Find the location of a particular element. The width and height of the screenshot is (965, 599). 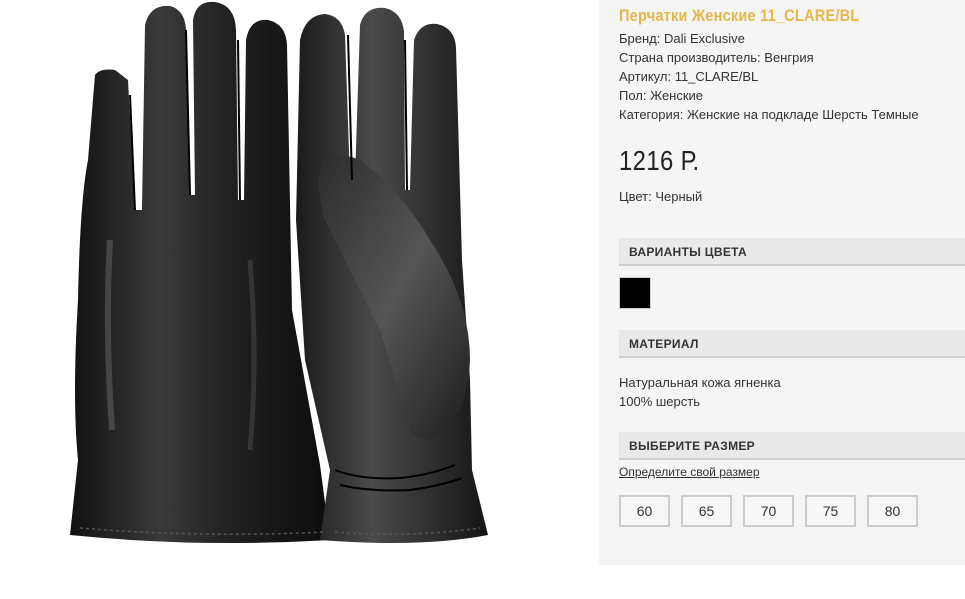

section-color-variants: ВАРИАНТЫ ЦВЕТА is located at coordinates (792, 252).